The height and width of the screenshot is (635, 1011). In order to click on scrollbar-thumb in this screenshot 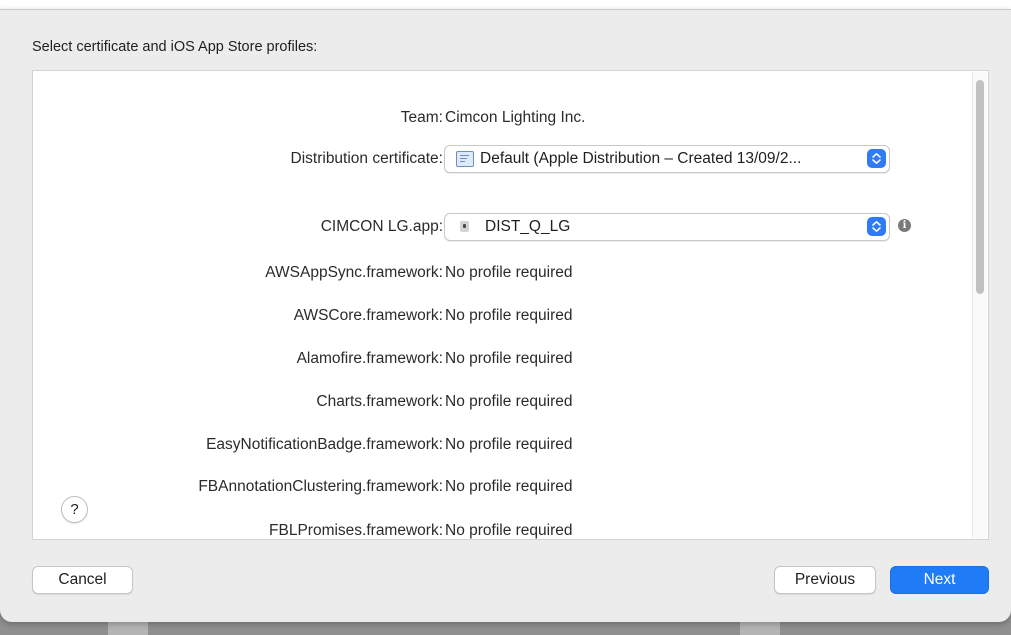, I will do `click(980, 187)`.